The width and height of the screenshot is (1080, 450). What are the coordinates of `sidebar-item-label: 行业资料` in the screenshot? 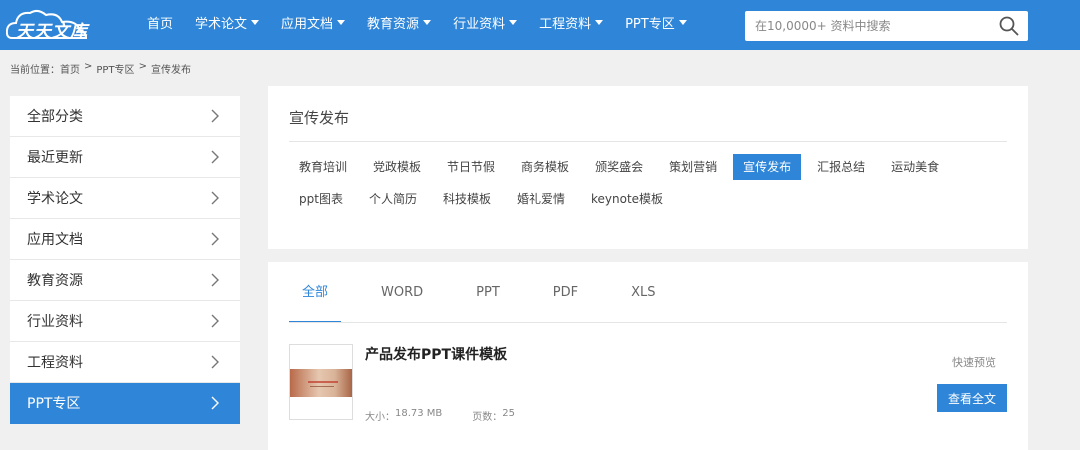 It's located at (55, 322).